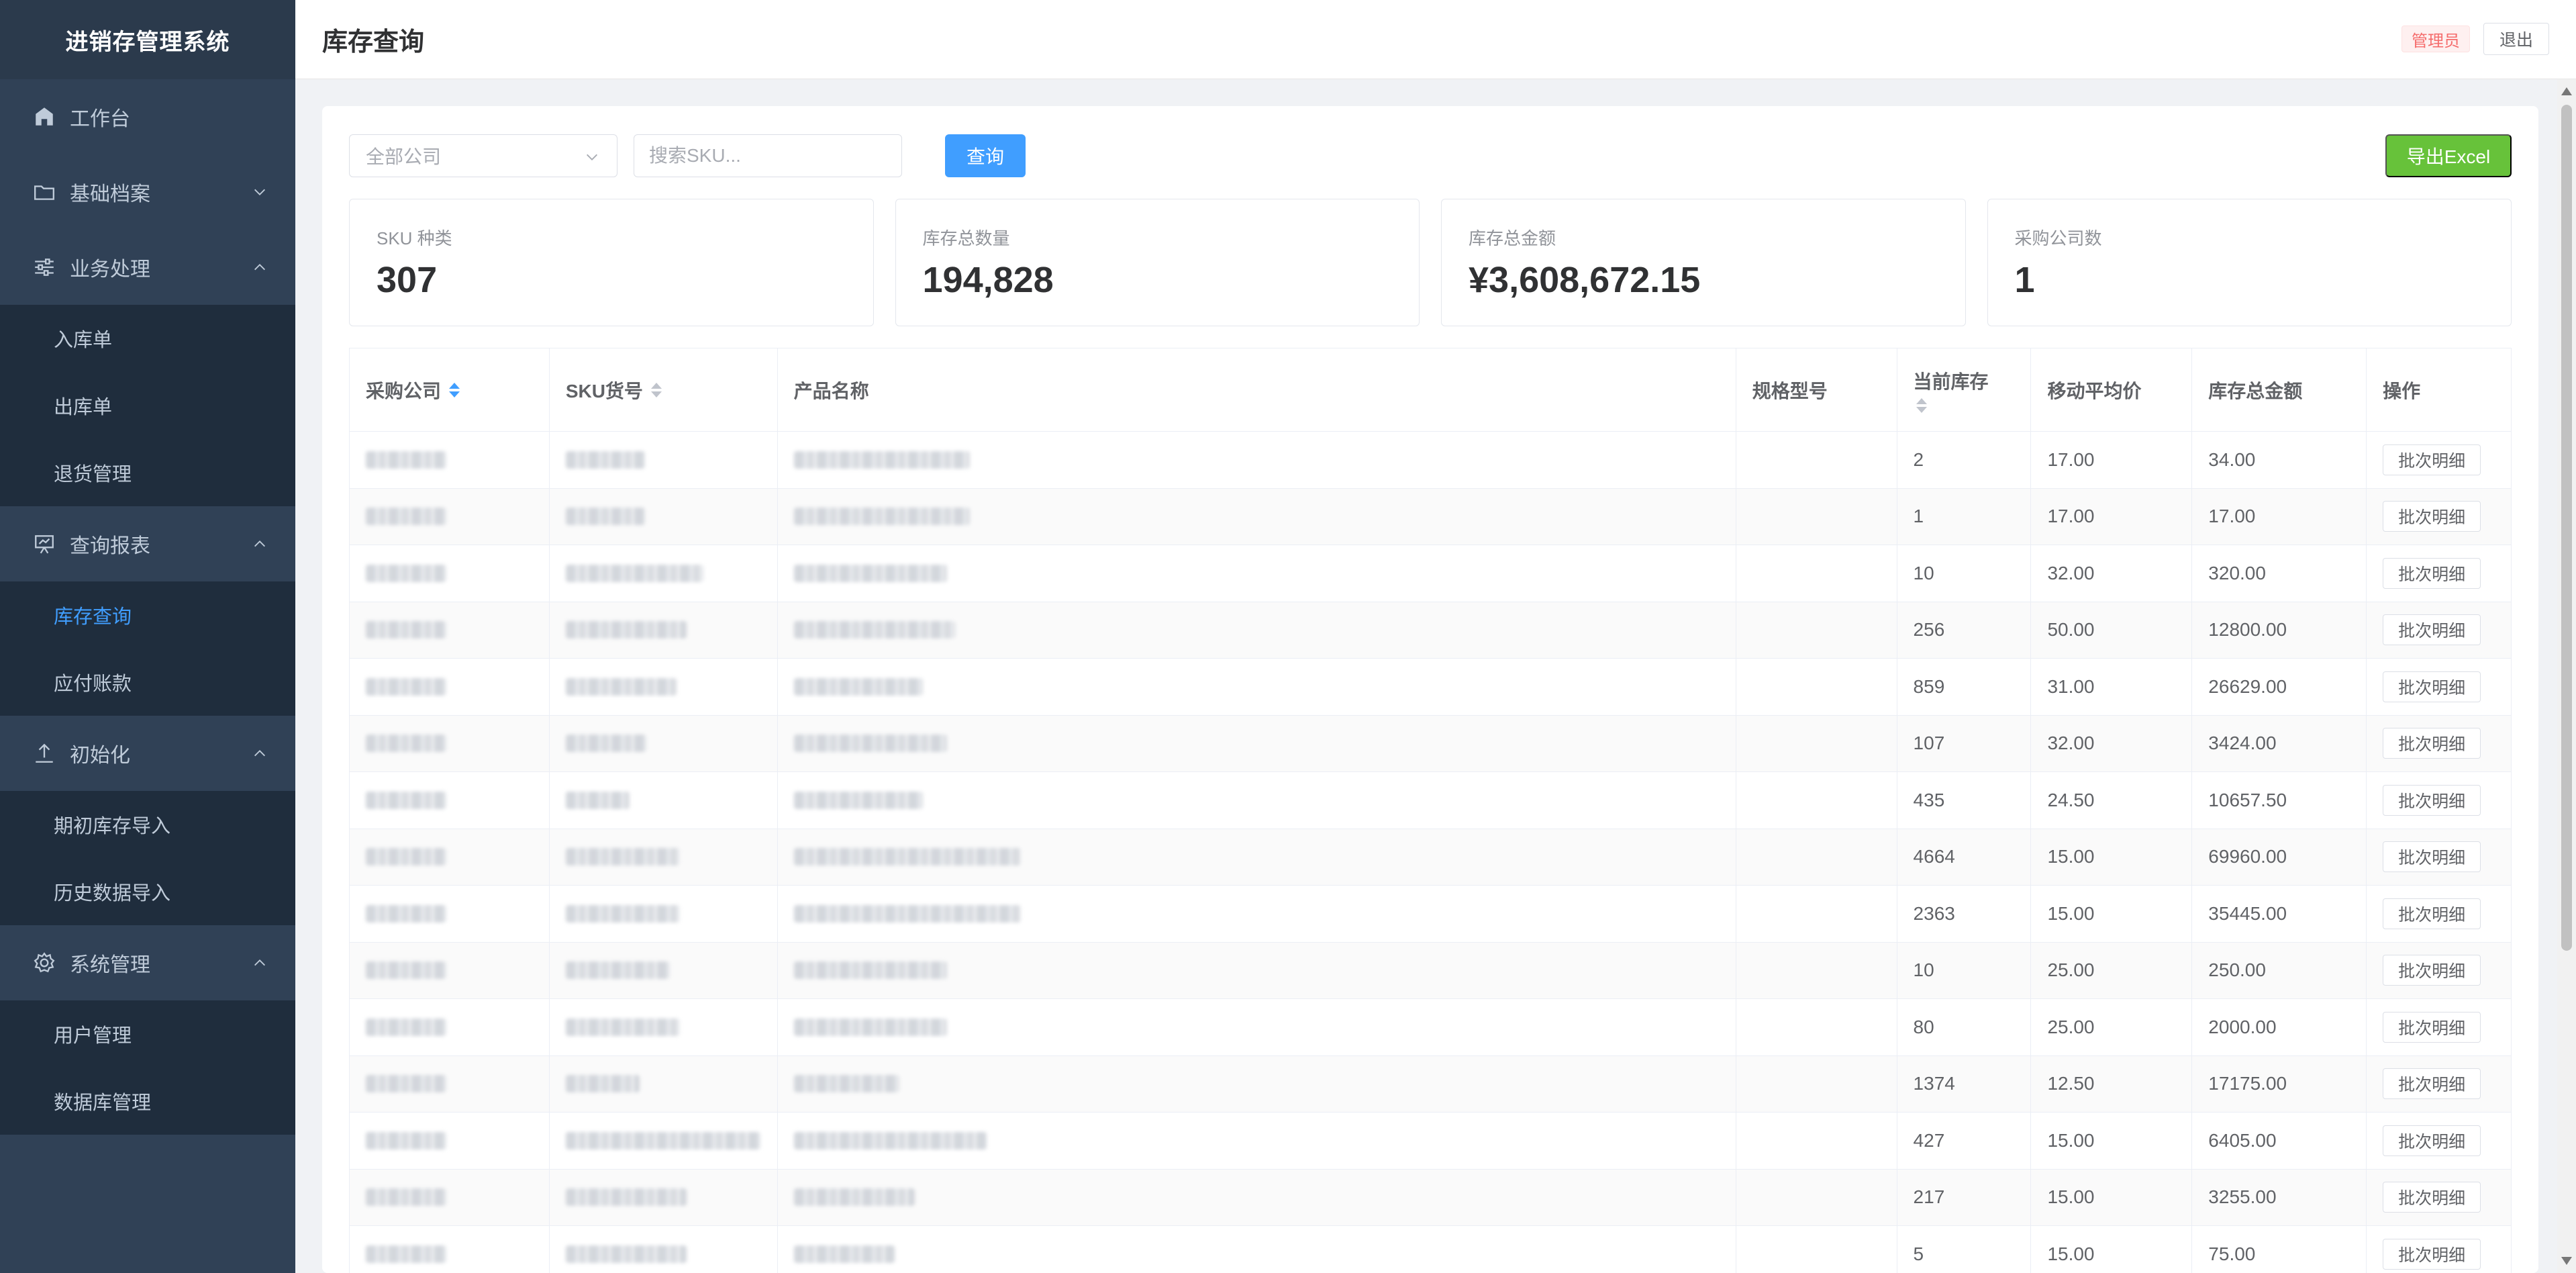 The height and width of the screenshot is (1273, 2576). I want to click on sidebar-item-3: 入库单, so click(147, 338).